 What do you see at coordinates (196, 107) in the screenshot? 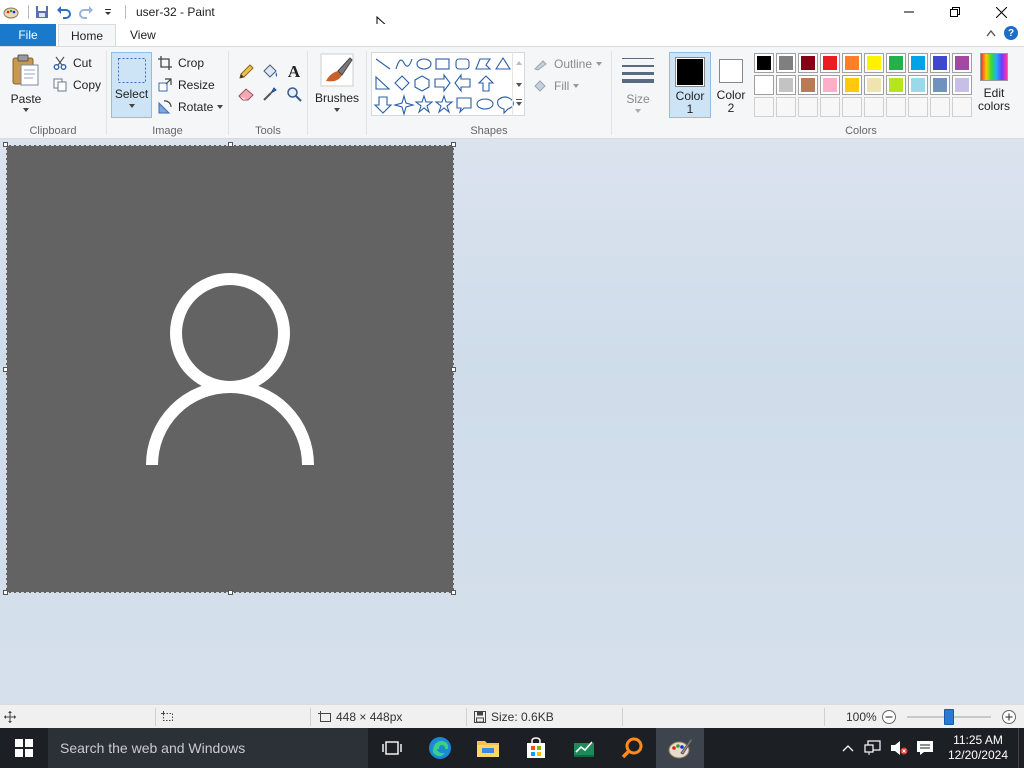
I see `rotate-label: Rotate` at bounding box center [196, 107].